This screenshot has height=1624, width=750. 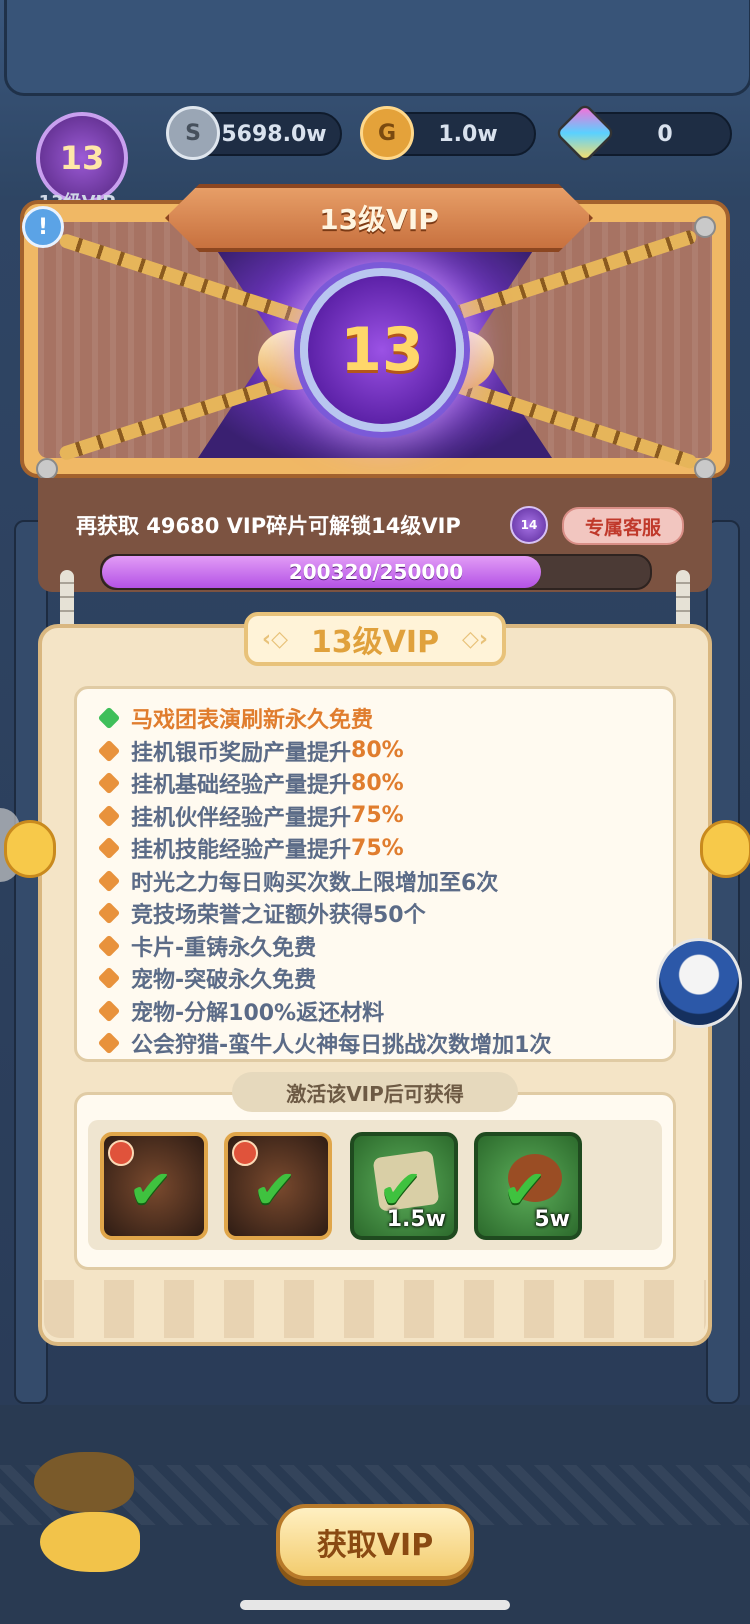 I want to click on card-title: 13级VIP, so click(x=379, y=219).